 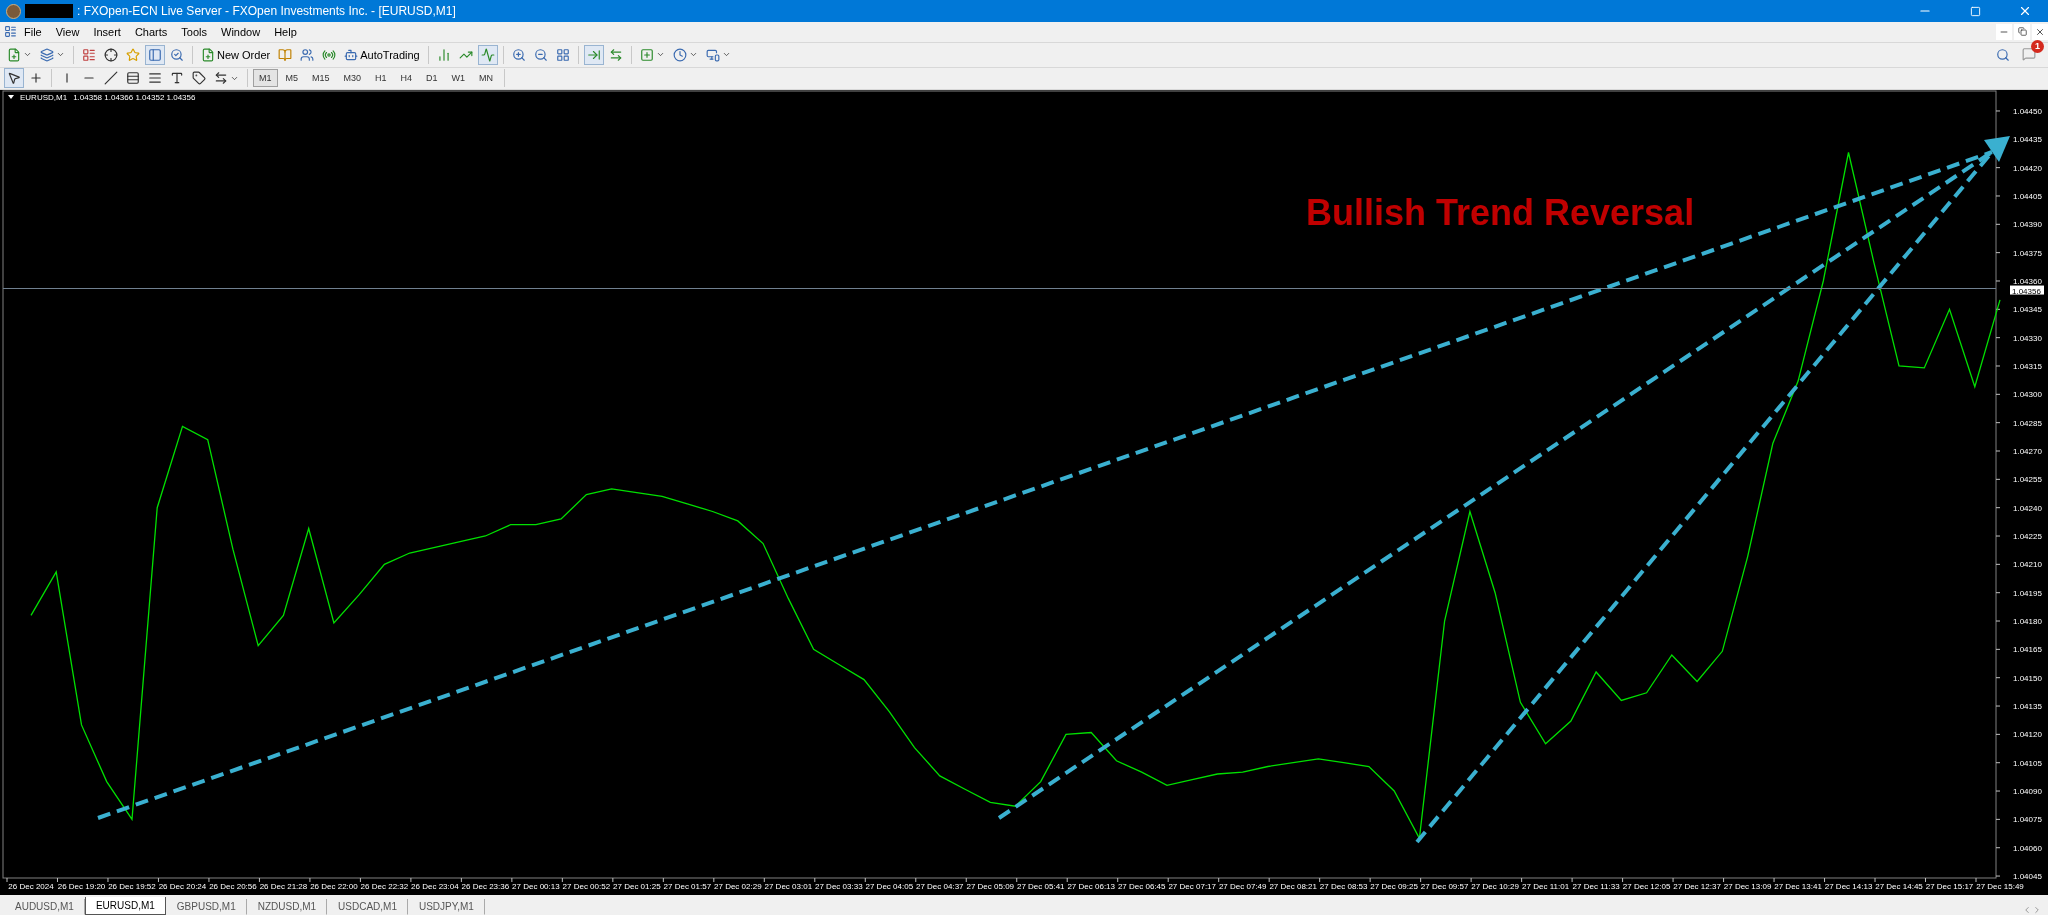 I want to click on time-label: 27 Dec 01:25, so click(x=637, y=886).